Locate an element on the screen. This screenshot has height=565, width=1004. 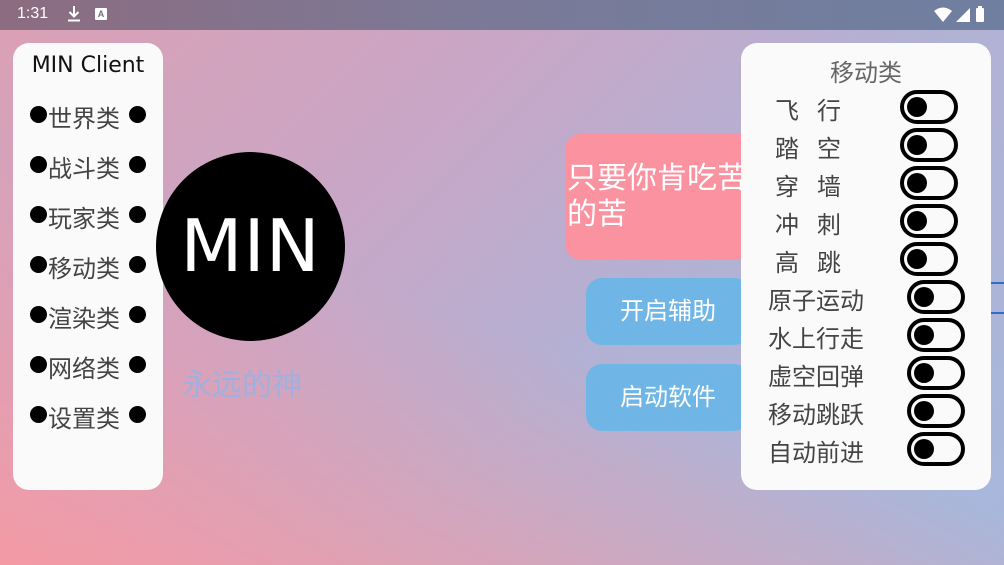
category-label: 移动类 is located at coordinates (84, 269).